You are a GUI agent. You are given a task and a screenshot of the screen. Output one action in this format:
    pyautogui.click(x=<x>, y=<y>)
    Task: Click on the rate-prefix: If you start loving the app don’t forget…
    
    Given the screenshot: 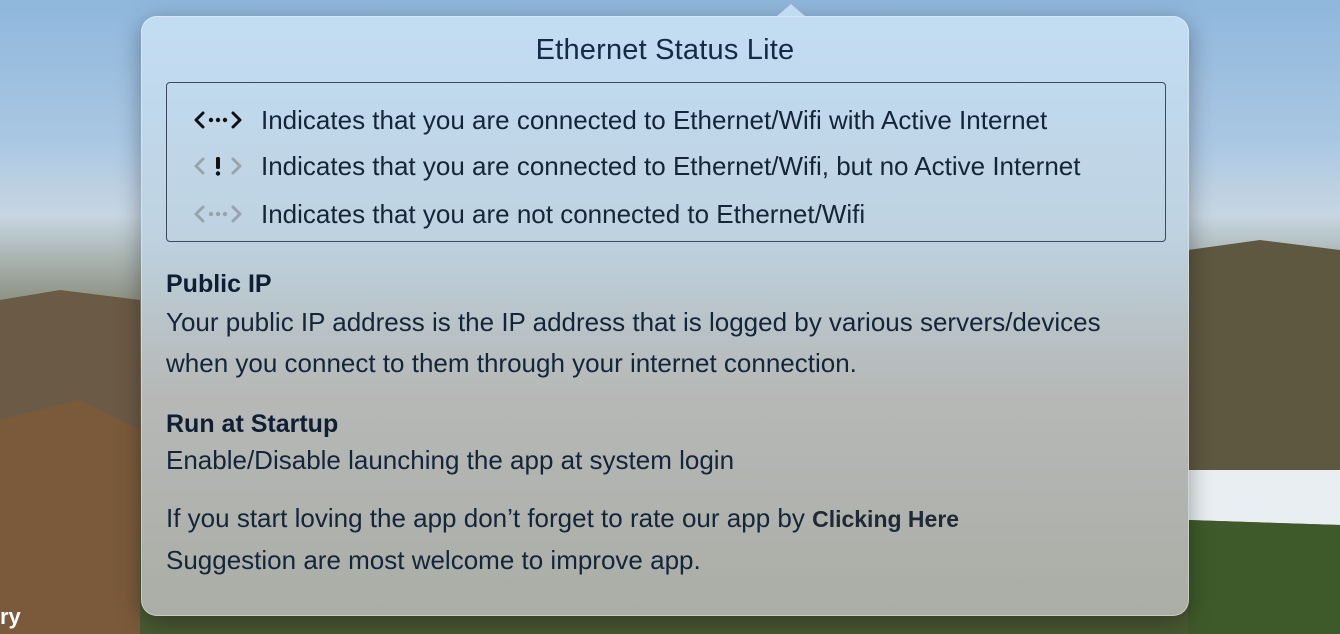 What is the action you would take?
    pyautogui.click(x=489, y=518)
    